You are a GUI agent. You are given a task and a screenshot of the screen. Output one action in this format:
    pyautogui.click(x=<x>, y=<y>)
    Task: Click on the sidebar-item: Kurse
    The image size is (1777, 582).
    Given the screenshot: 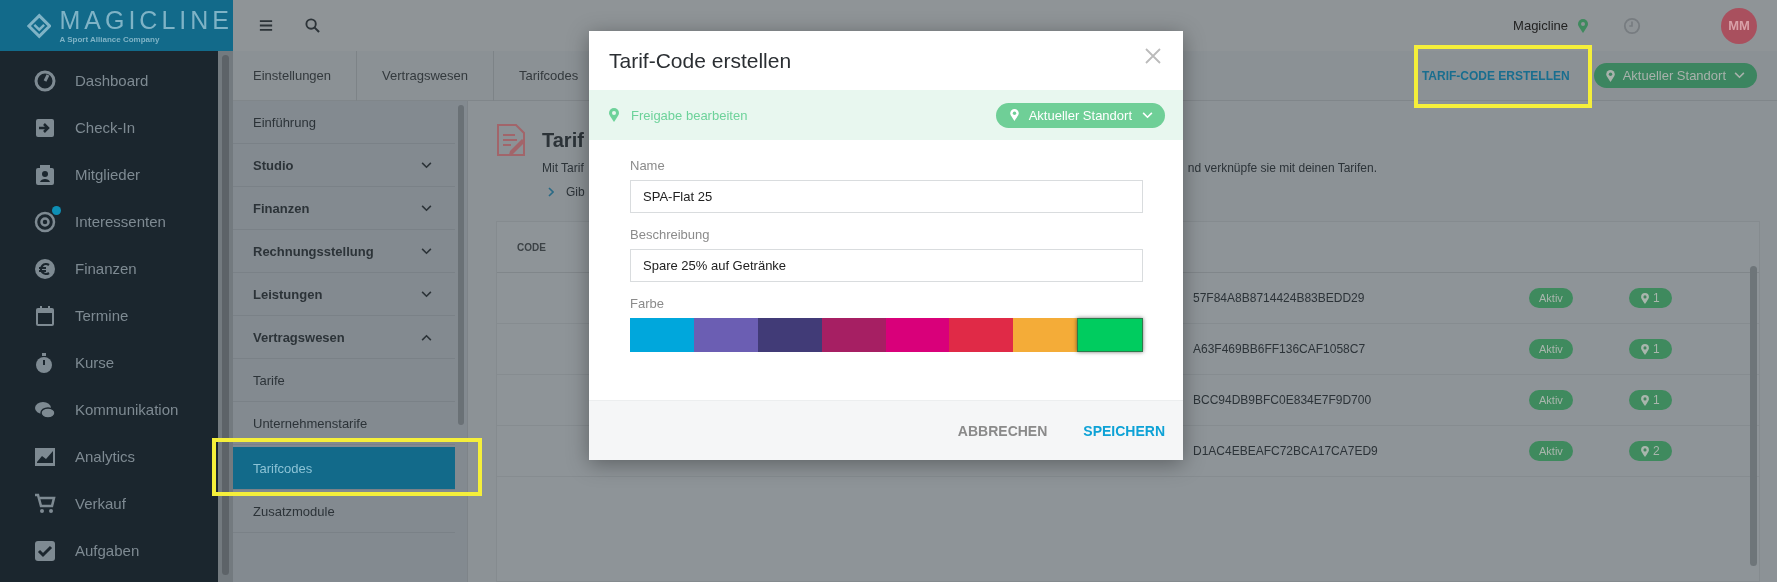 What is the action you would take?
    pyautogui.click(x=109, y=362)
    